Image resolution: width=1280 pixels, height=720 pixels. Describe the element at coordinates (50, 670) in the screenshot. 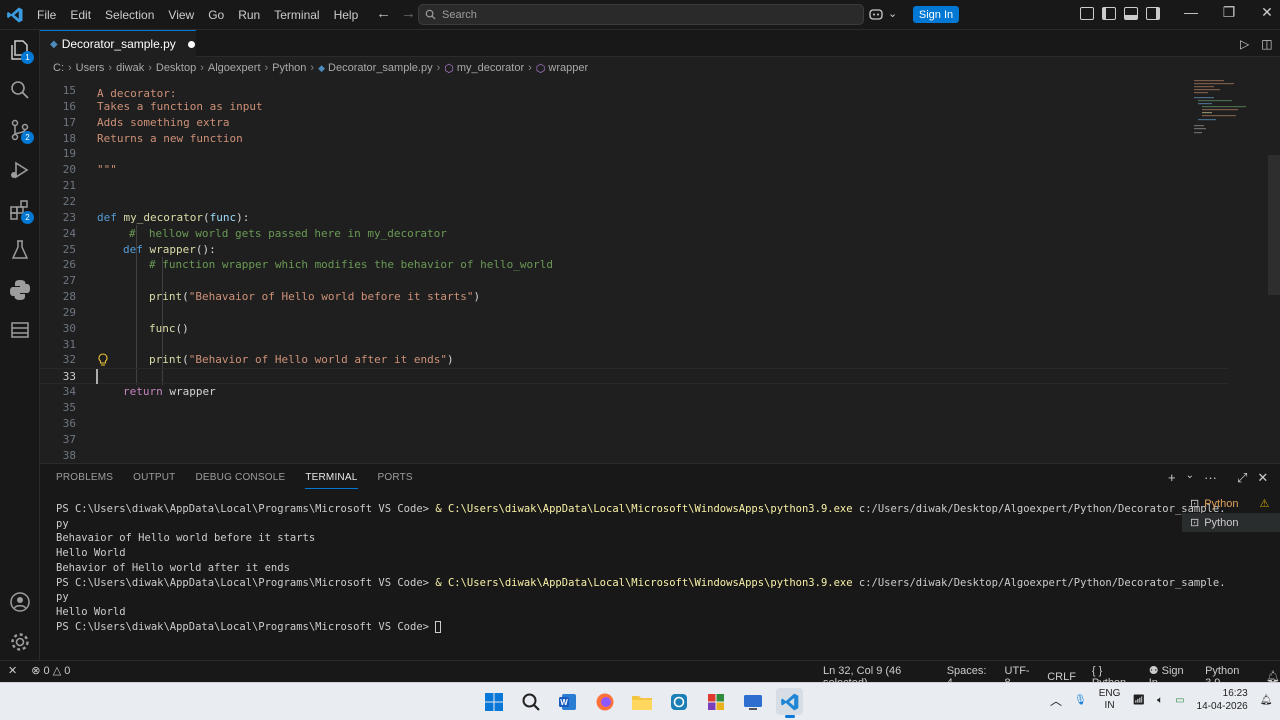

I see `problems-status: ⊗ 0 △ 0` at that location.